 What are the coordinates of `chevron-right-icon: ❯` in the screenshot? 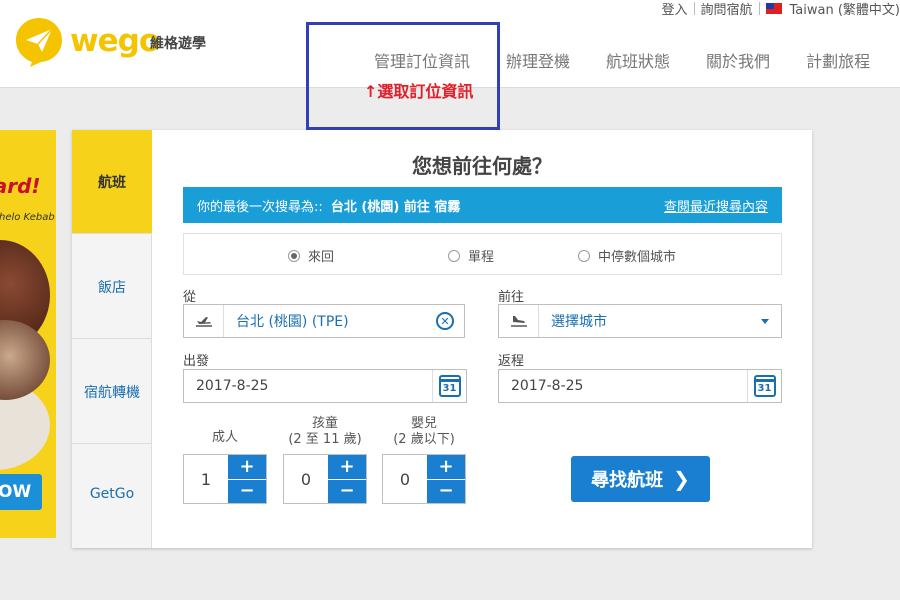 It's located at (681, 479).